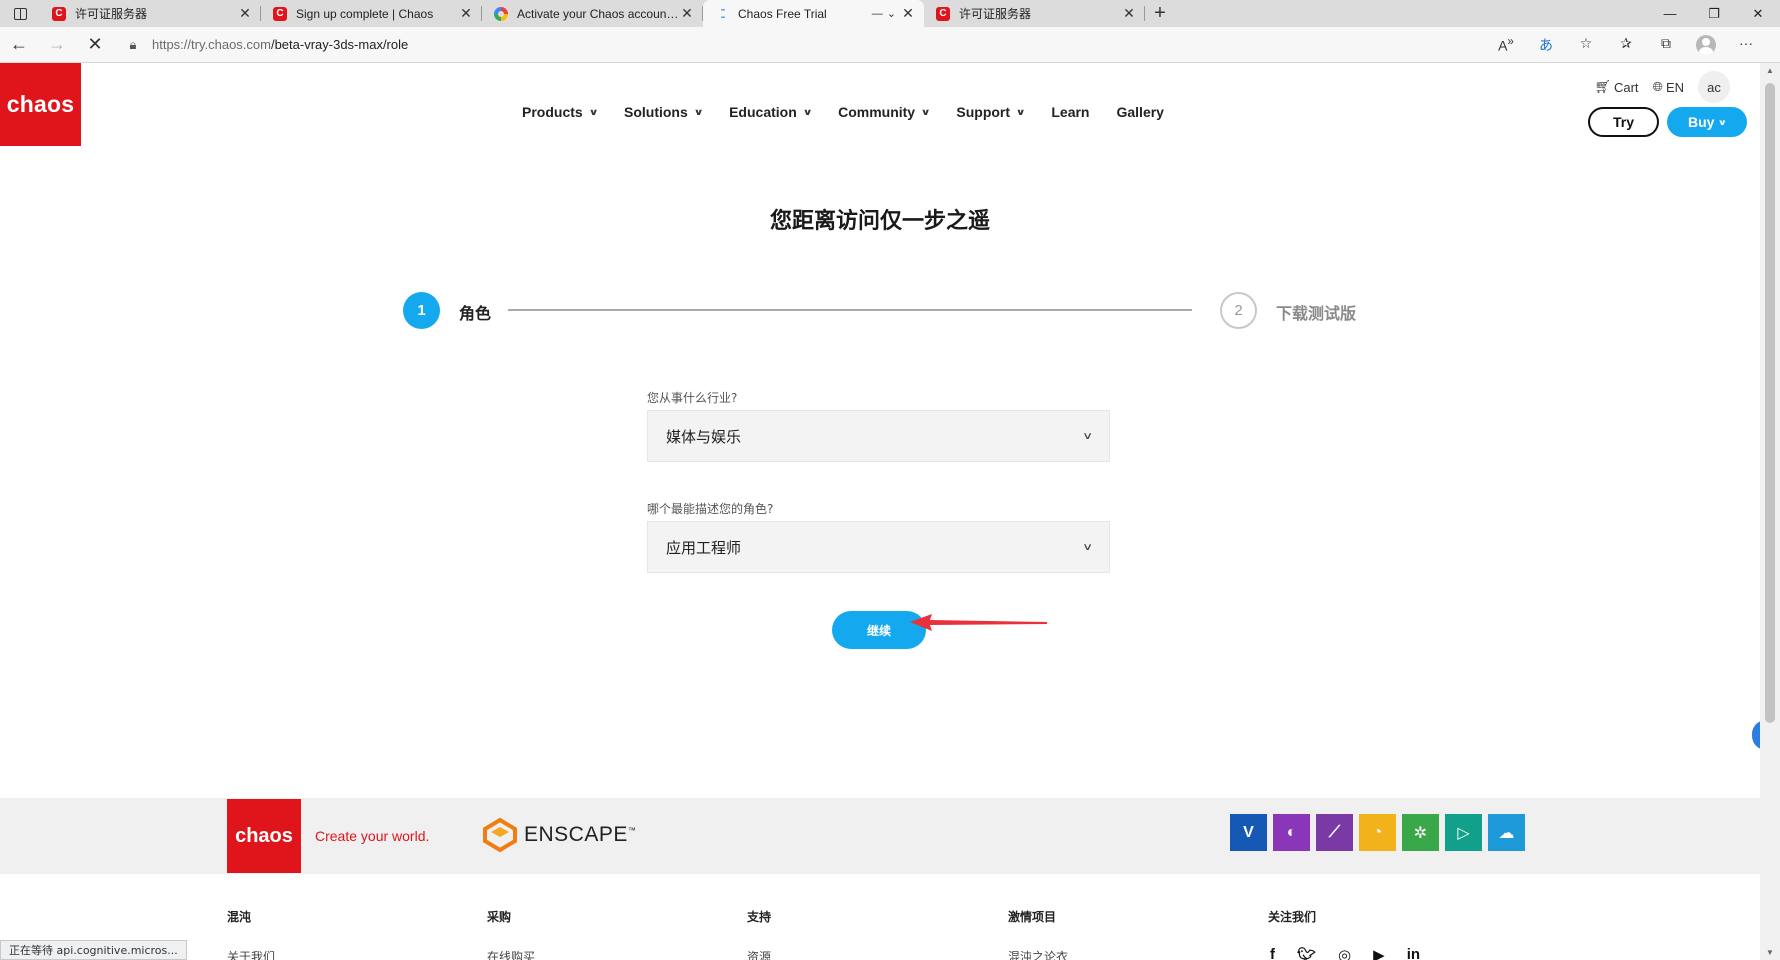 Image resolution: width=1780 pixels, height=960 pixels. I want to click on twitter-icon: 🐦︎, so click(1306, 953).